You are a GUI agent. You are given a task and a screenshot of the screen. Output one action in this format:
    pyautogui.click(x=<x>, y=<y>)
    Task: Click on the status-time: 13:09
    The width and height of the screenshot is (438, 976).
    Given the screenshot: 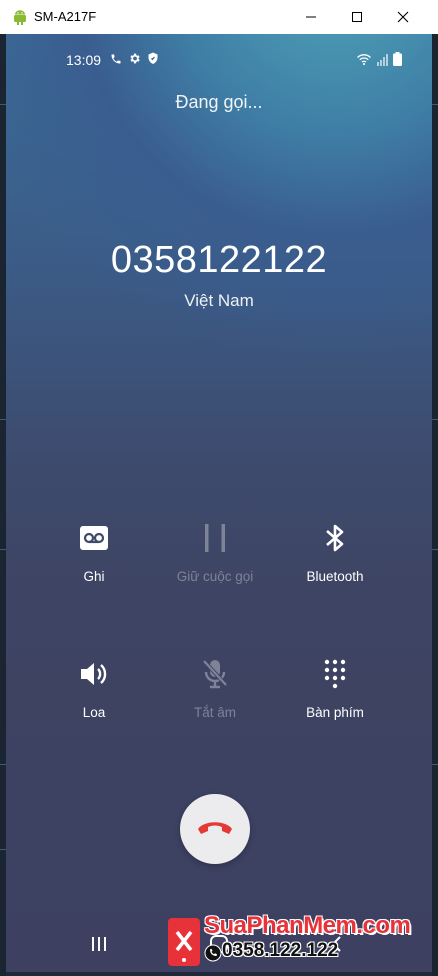 What is the action you would take?
    pyautogui.click(x=84, y=60)
    